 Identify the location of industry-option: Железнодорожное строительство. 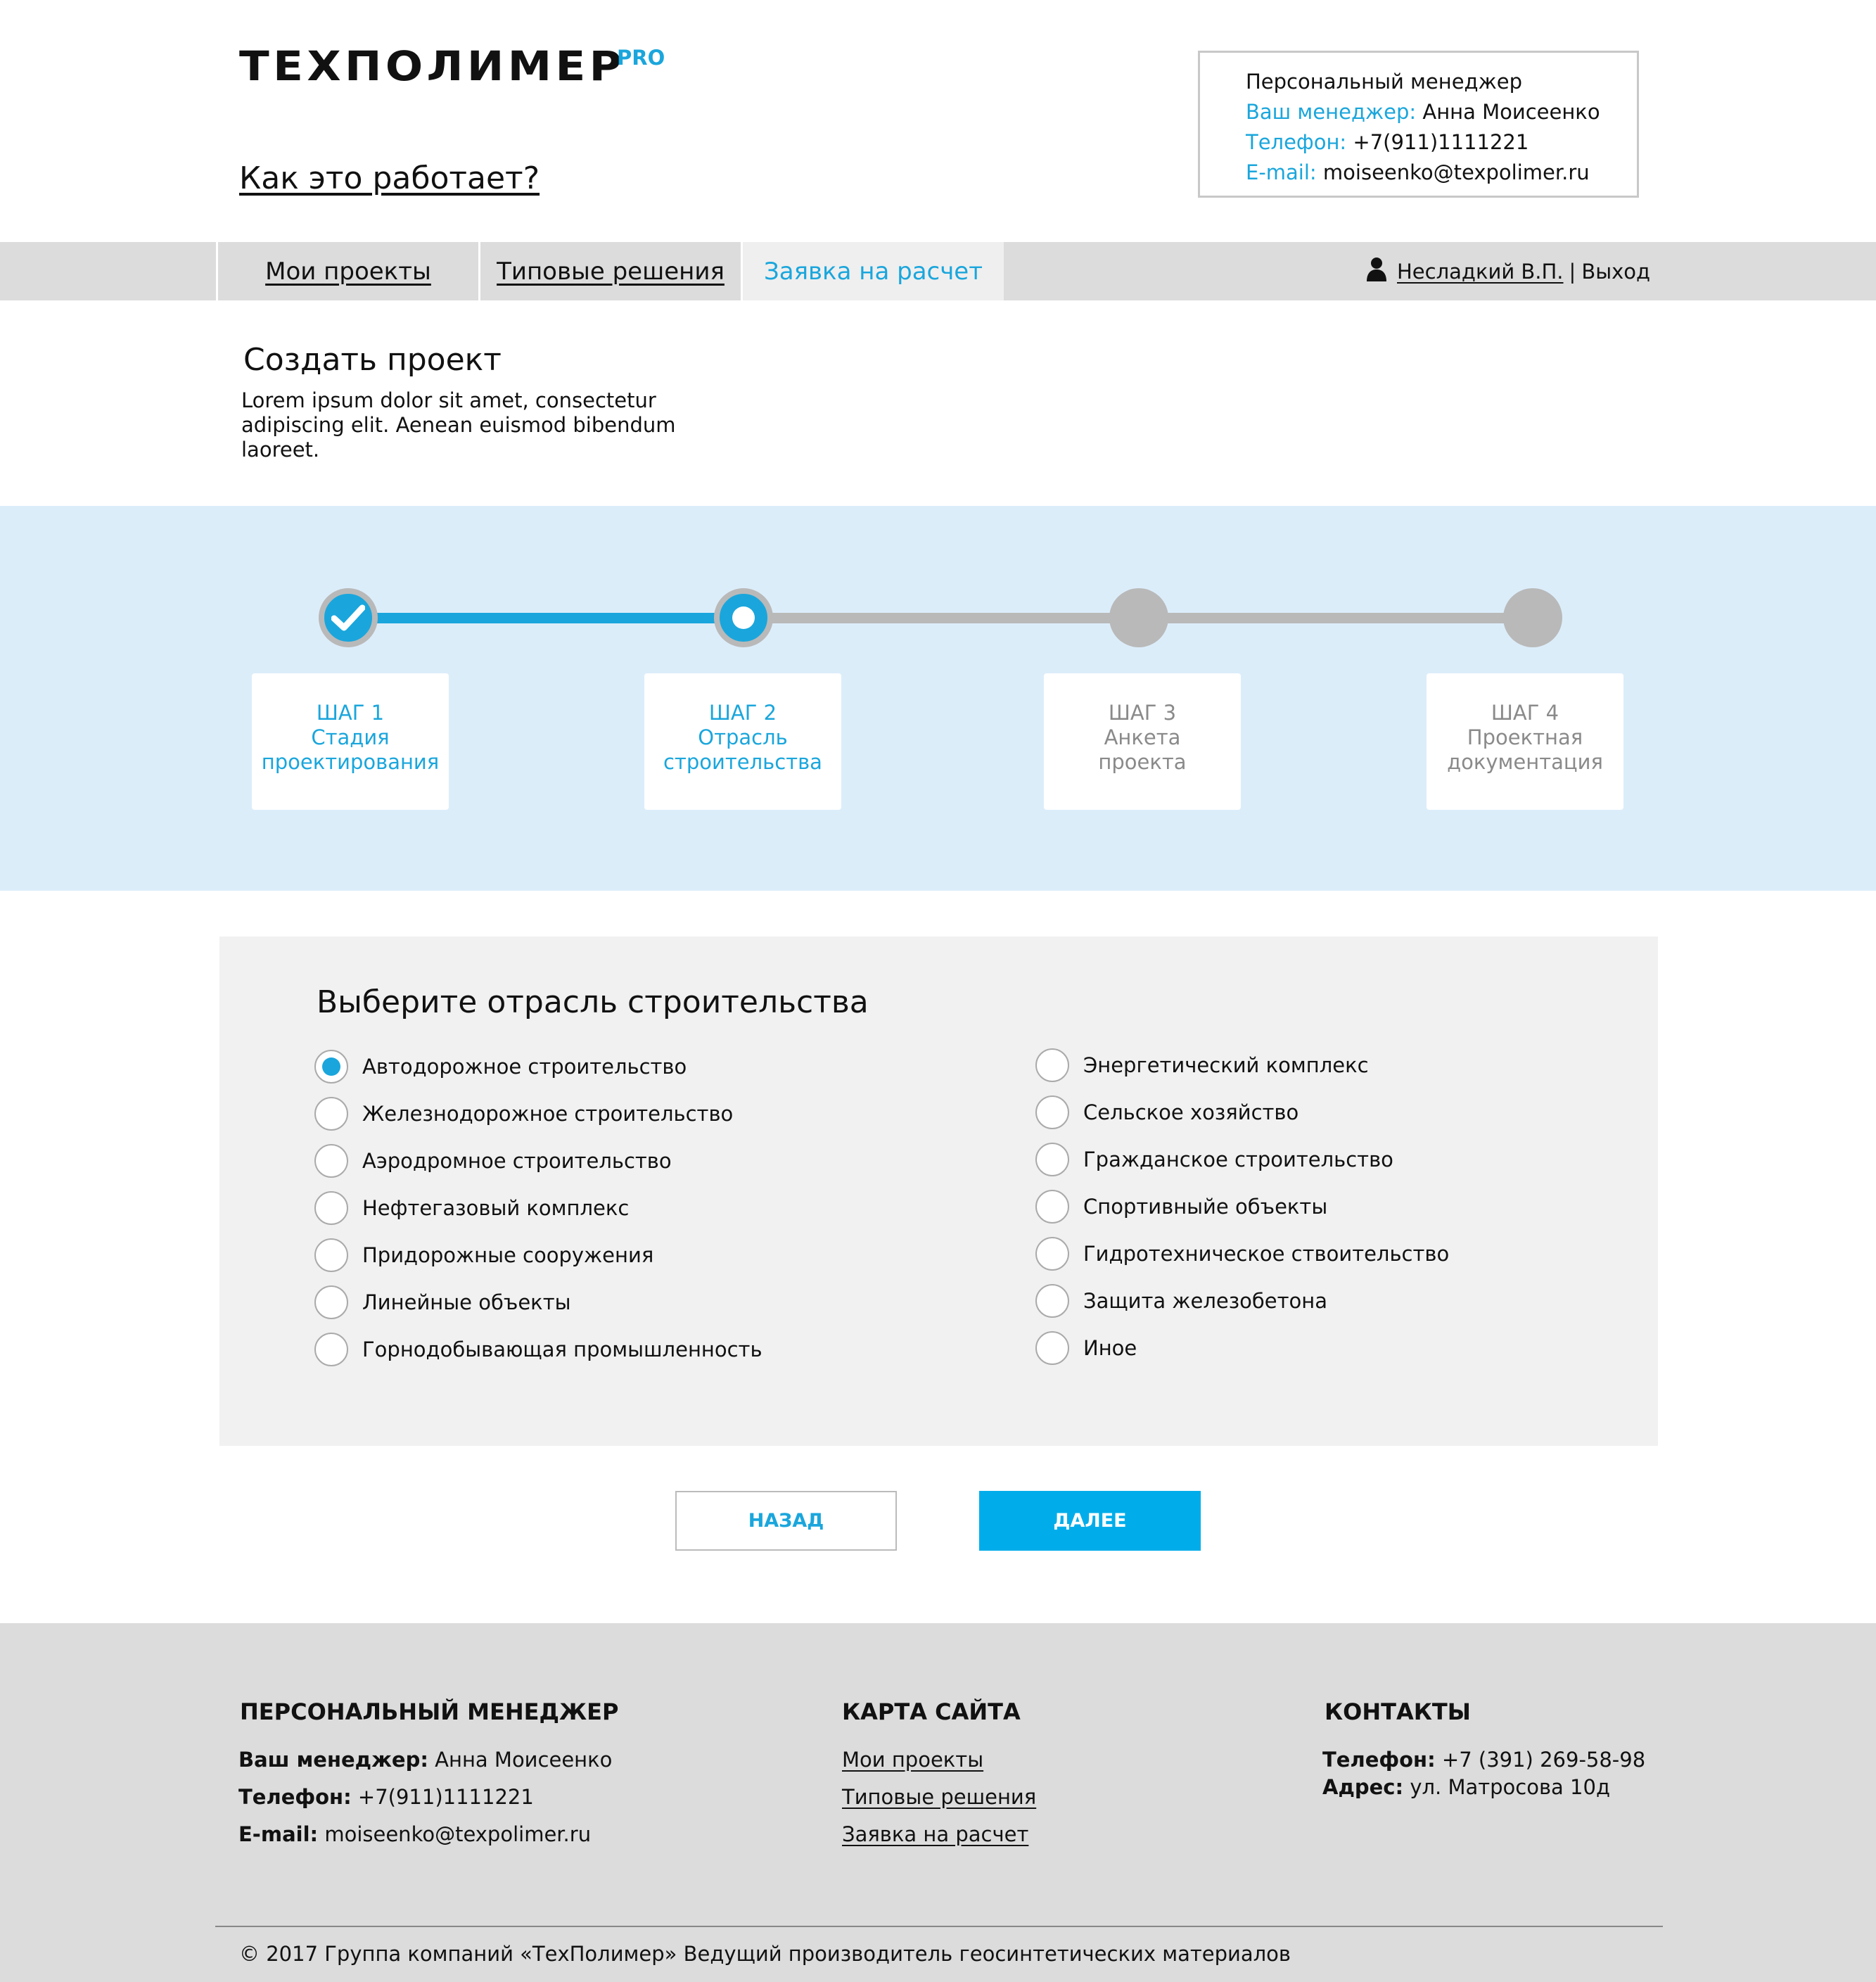
(523, 1114).